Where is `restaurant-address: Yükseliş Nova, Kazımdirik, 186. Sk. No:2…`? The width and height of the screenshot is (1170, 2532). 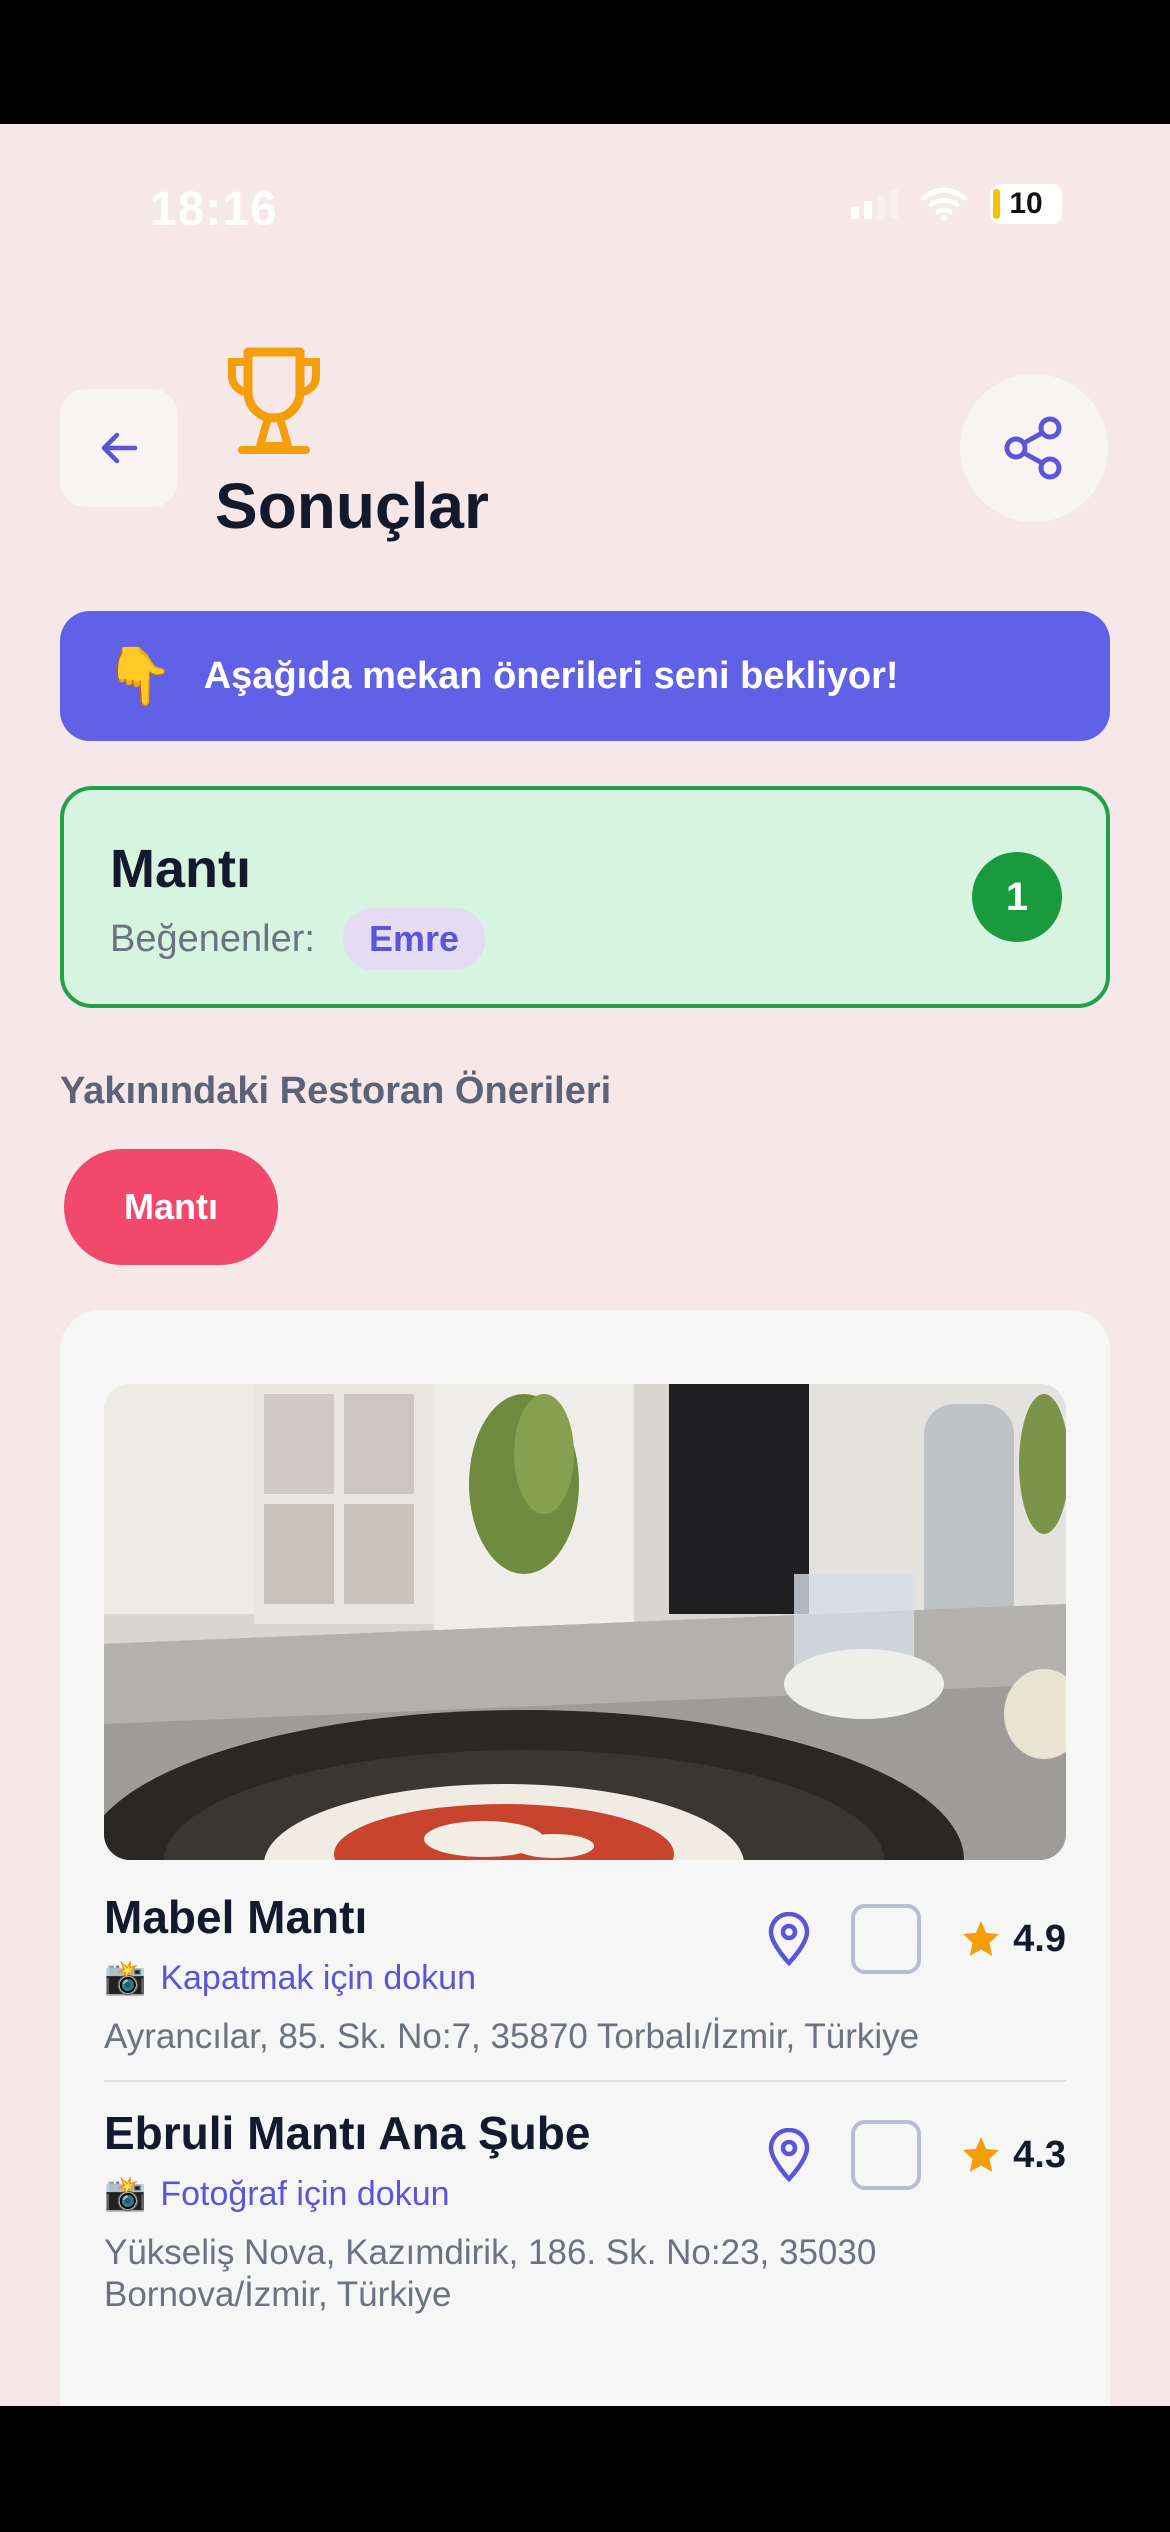
restaurant-address: Yükseliş Nova, Kazımdirik, 186. Sk. No:2… is located at coordinates (490, 2273).